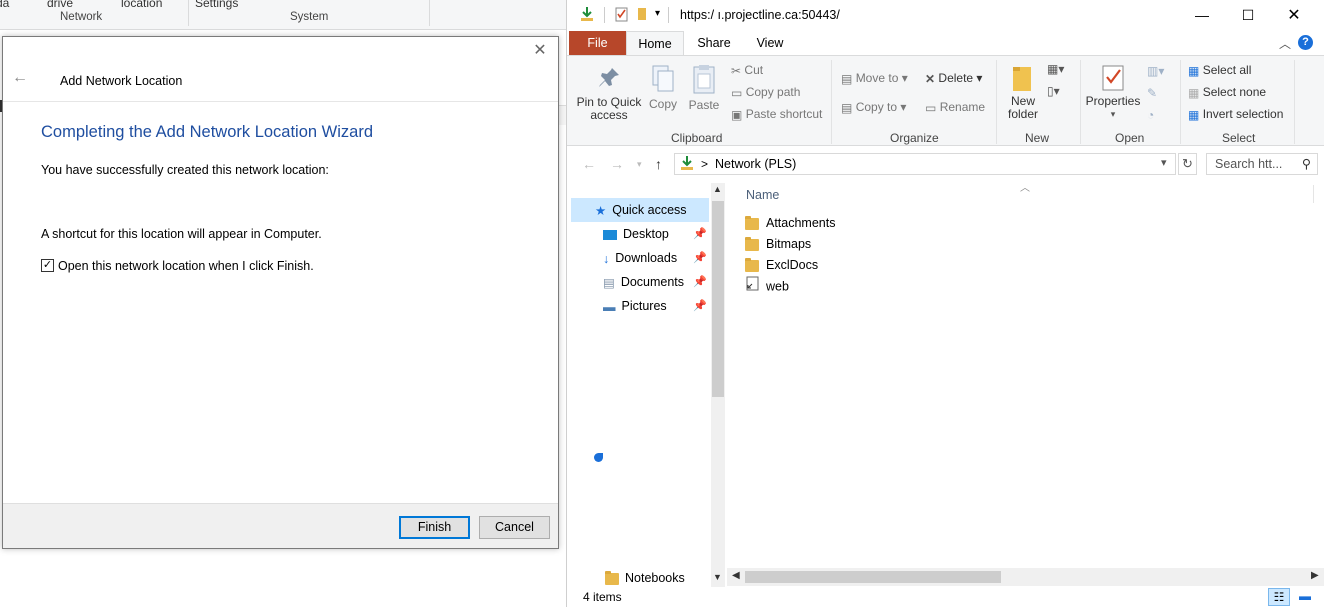  Describe the element at coordinates (587, 15) in the screenshot. I see `folder-down-icon` at that location.